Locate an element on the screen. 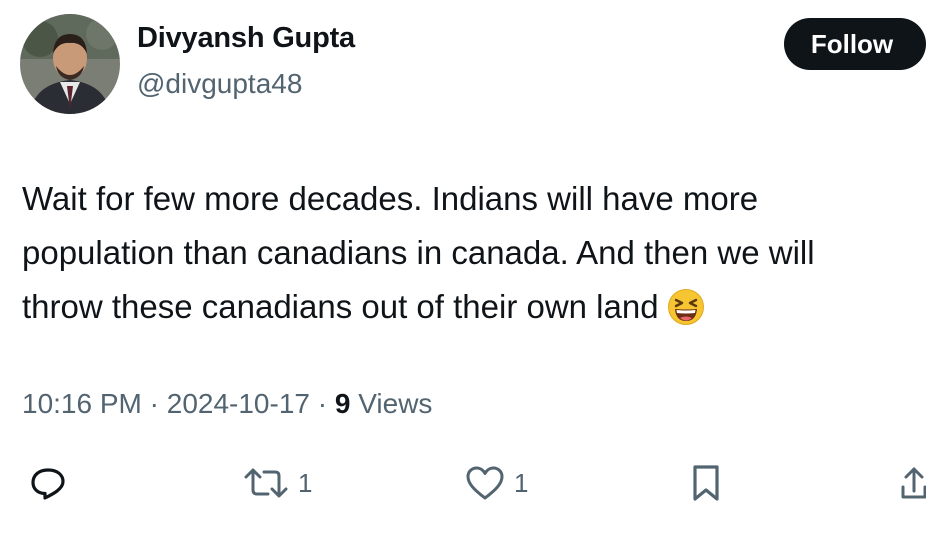 This screenshot has height=535, width=926. laughing-face-emoji-icon is located at coordinates (686, 307).